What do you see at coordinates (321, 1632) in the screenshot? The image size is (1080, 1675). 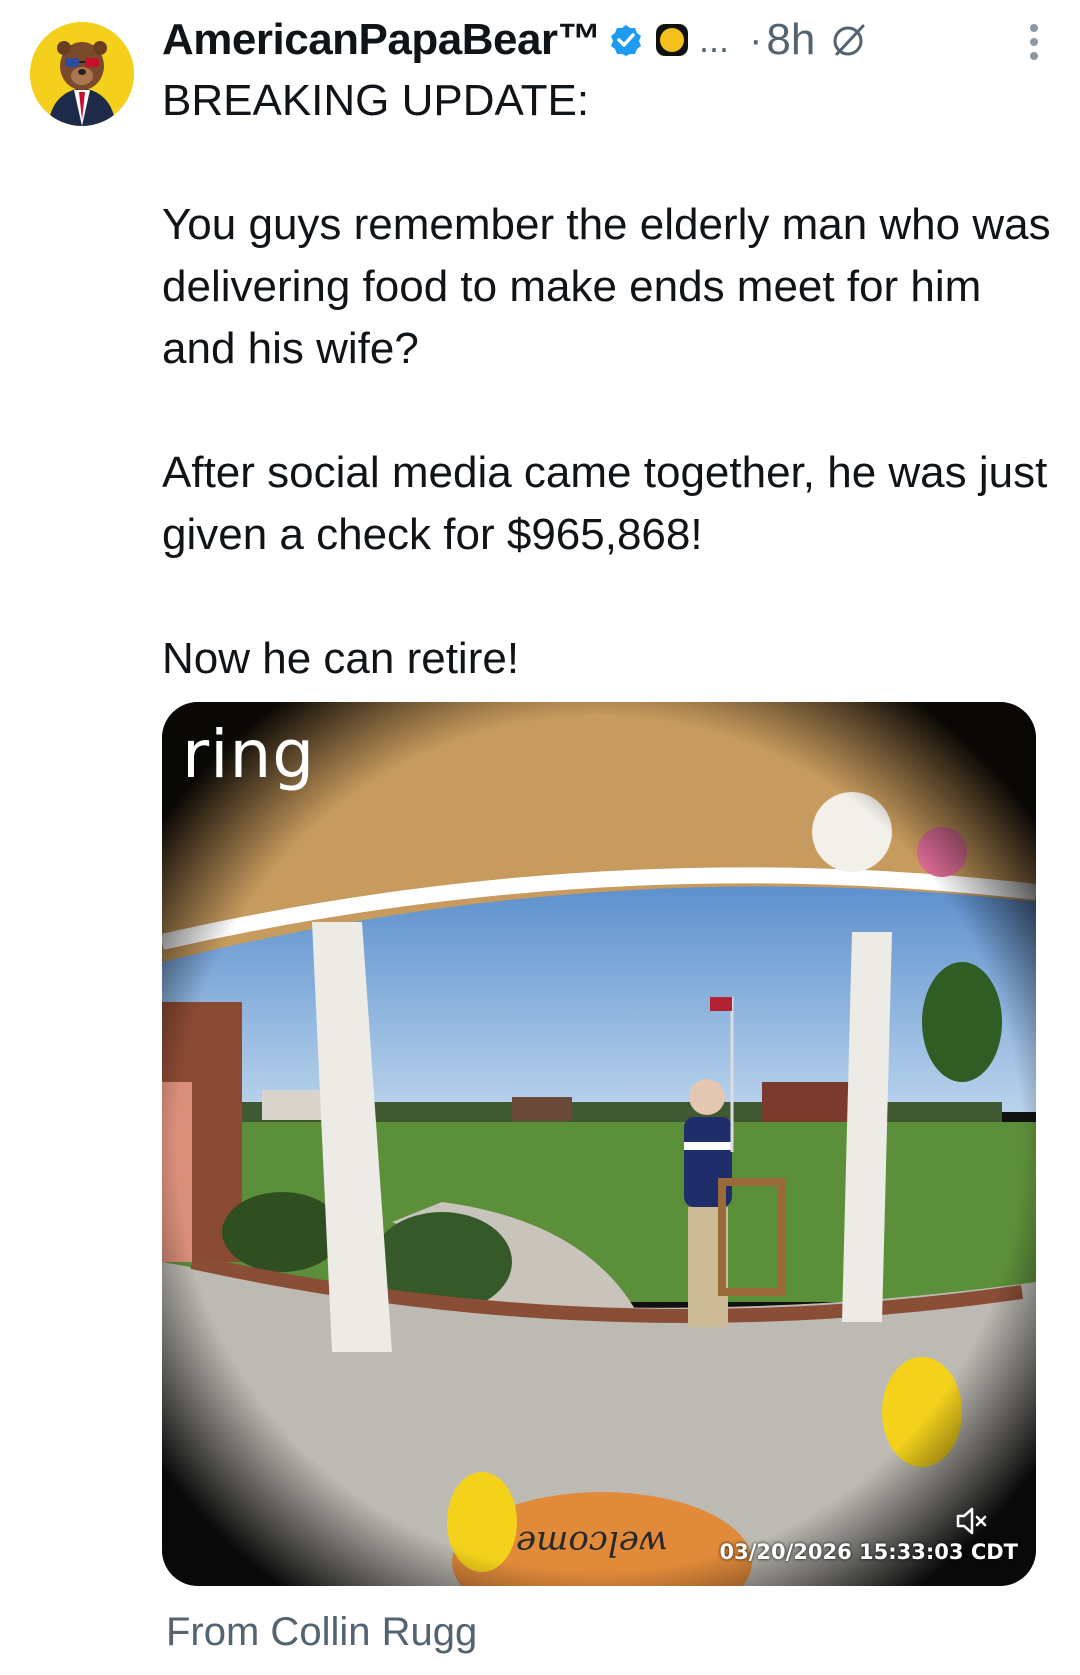 I see `media-source-link: From Collin Rugg` at bounding box center [321, 1632].